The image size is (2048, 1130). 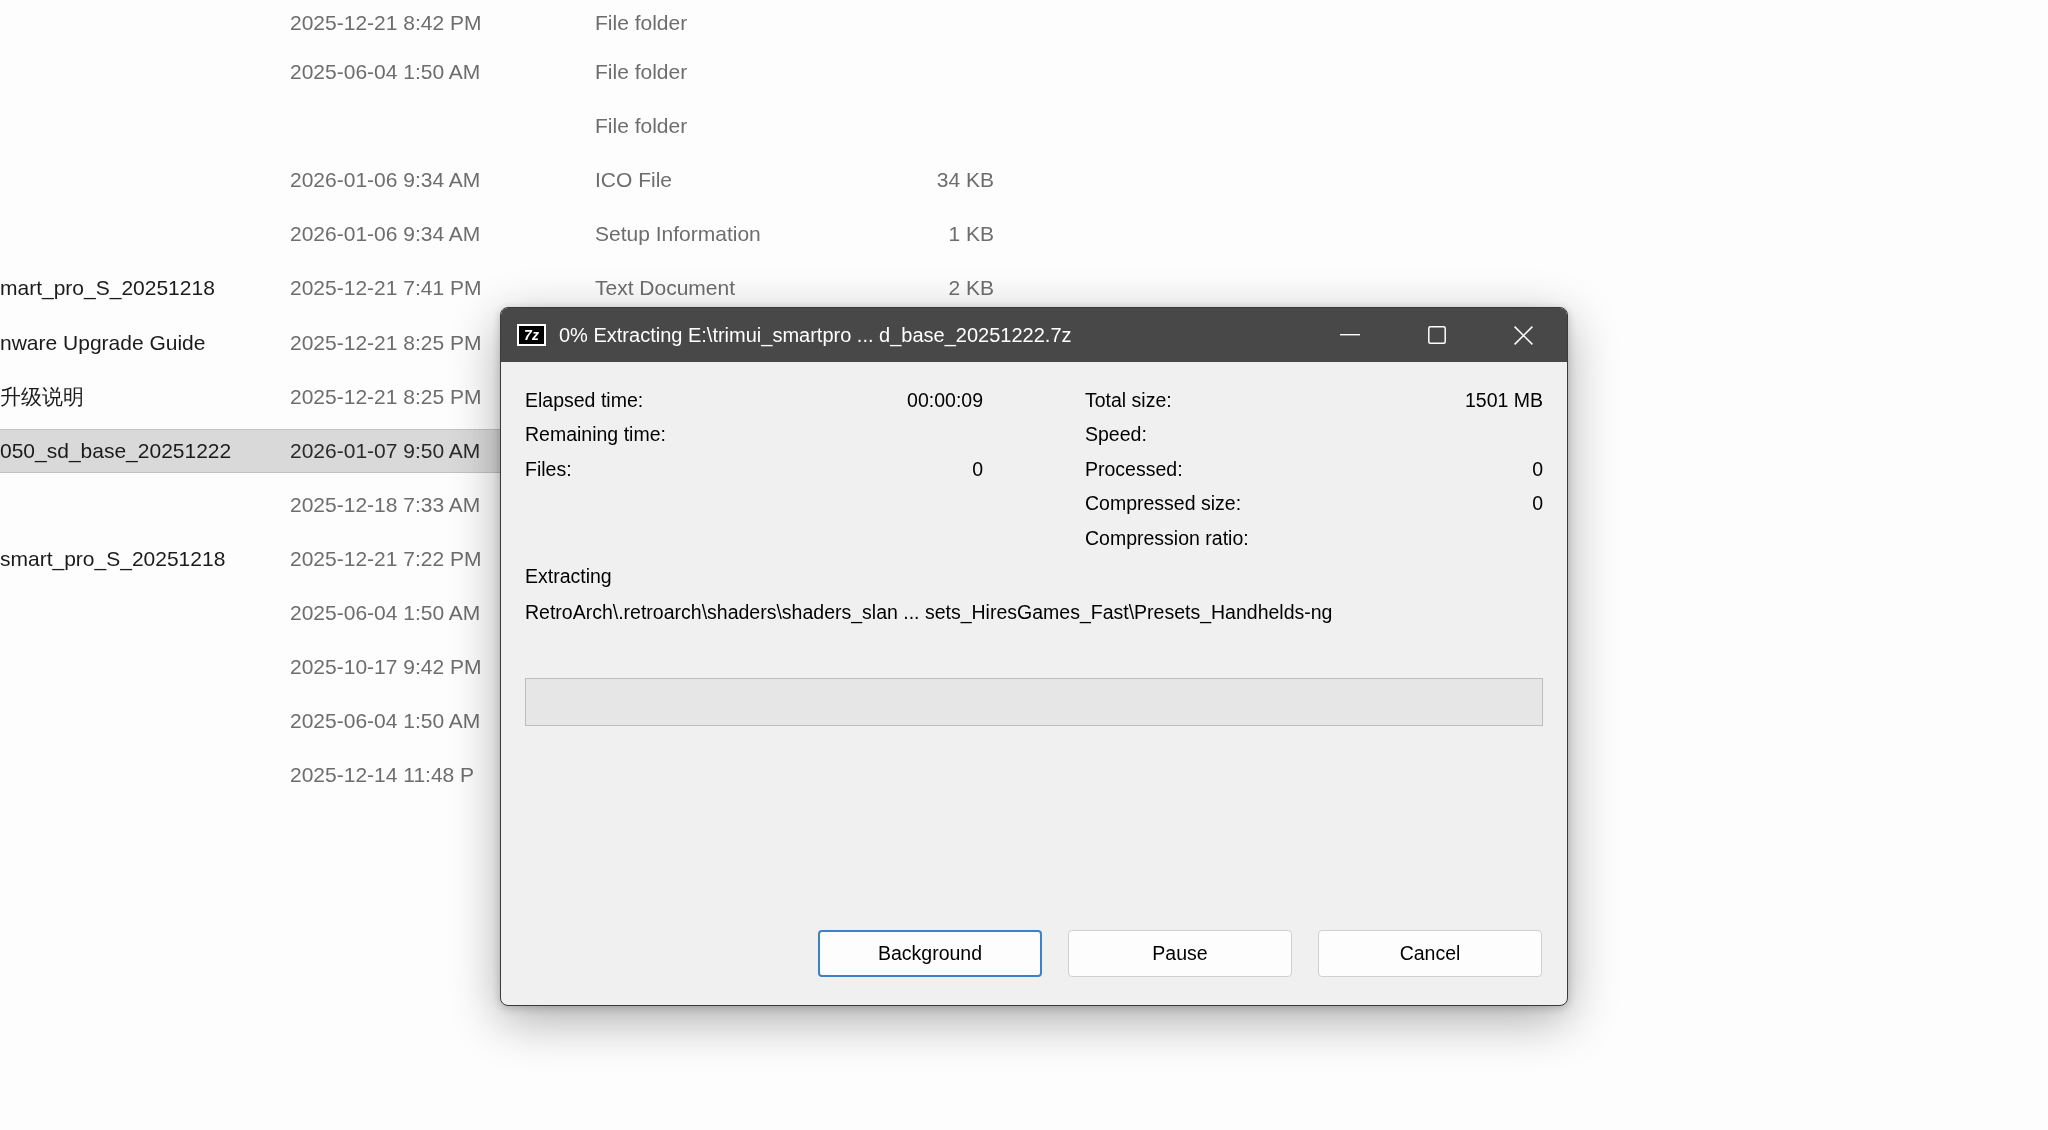 I want to click on file-type: Text Document, so click(x=665, y=288).